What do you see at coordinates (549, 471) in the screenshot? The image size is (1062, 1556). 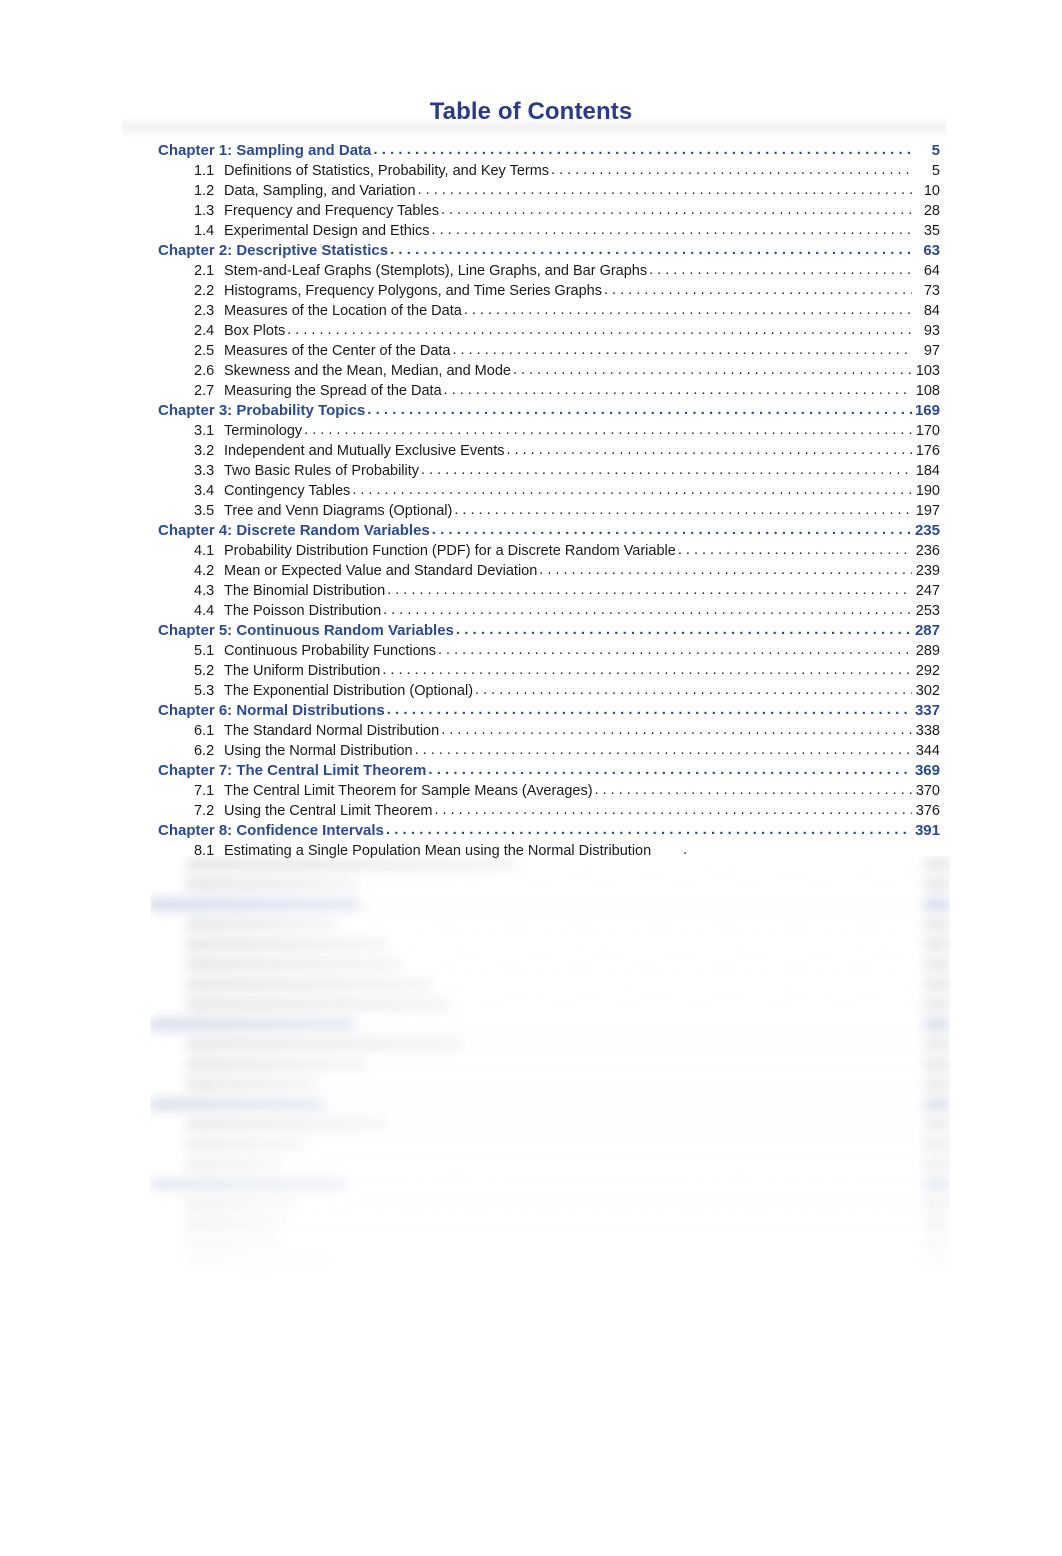 I see `toc-section-row: 3.3 Two Basic Rules of Probability 184` at bounding box center [549, 471].